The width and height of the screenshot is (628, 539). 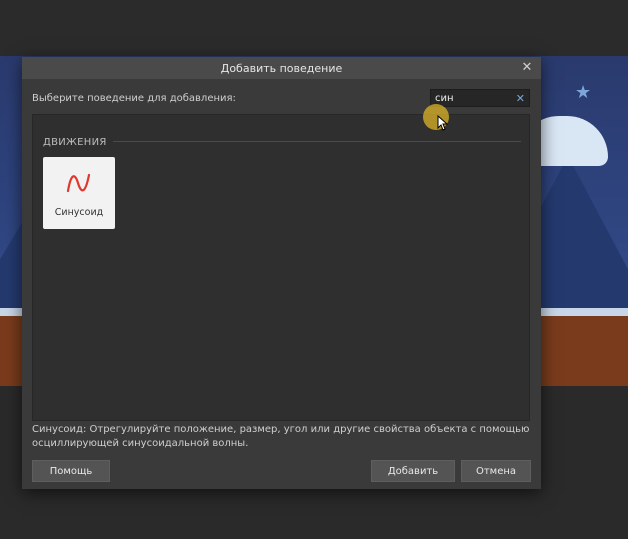 I want to click on behavior-tile-sine: Синусоид, so click(x=79, y=193).